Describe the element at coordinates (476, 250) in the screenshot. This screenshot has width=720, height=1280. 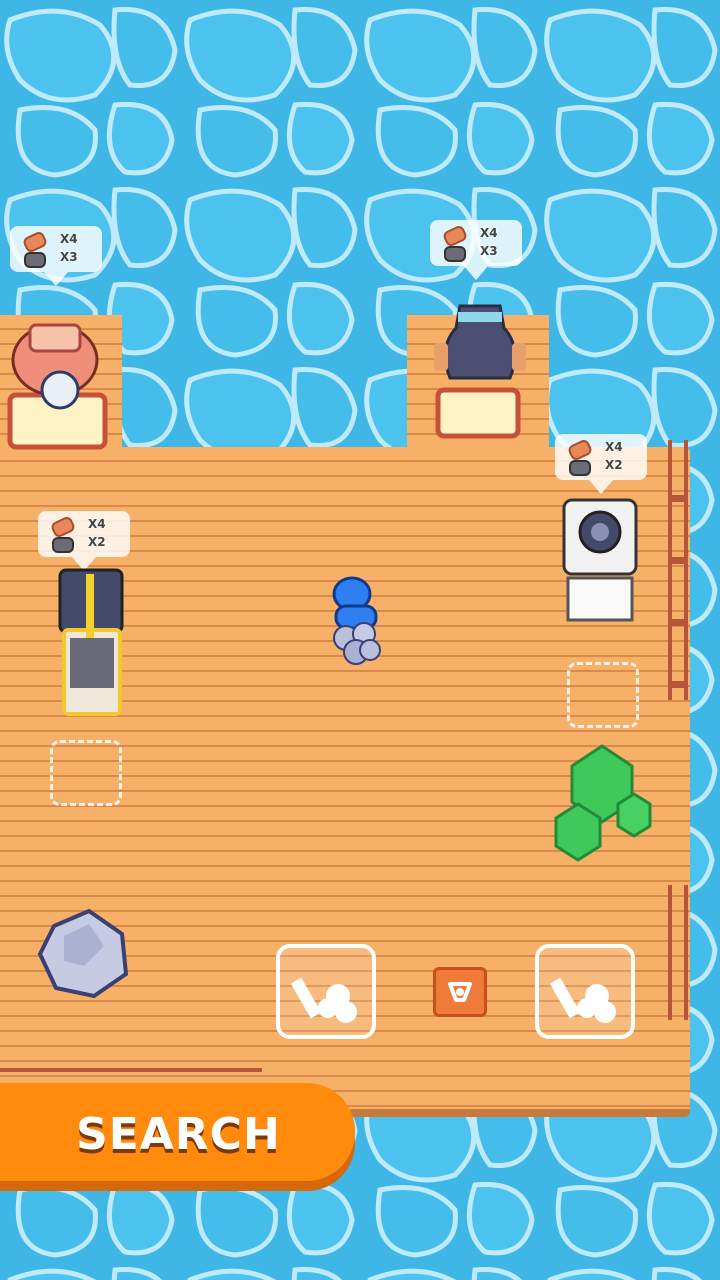
I see `cost-tooltip-furnace: X4 X3` at that location.